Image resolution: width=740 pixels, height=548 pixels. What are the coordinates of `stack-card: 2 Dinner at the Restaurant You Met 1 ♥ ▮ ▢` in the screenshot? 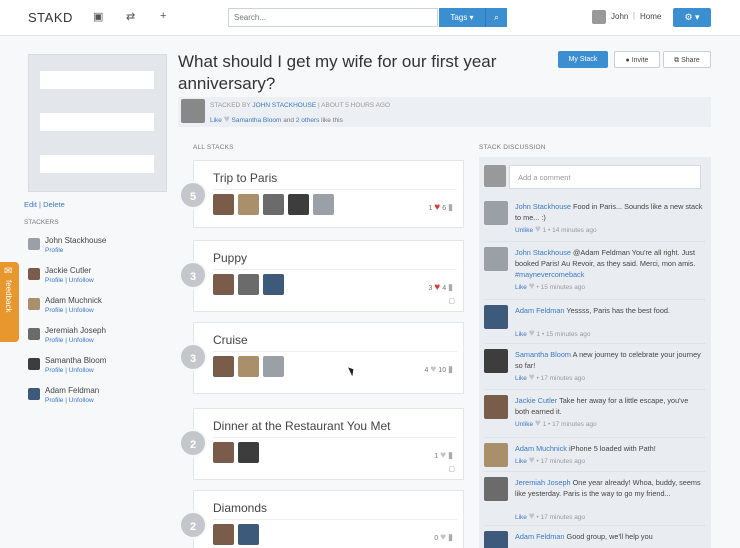 It's located at (321, 444).